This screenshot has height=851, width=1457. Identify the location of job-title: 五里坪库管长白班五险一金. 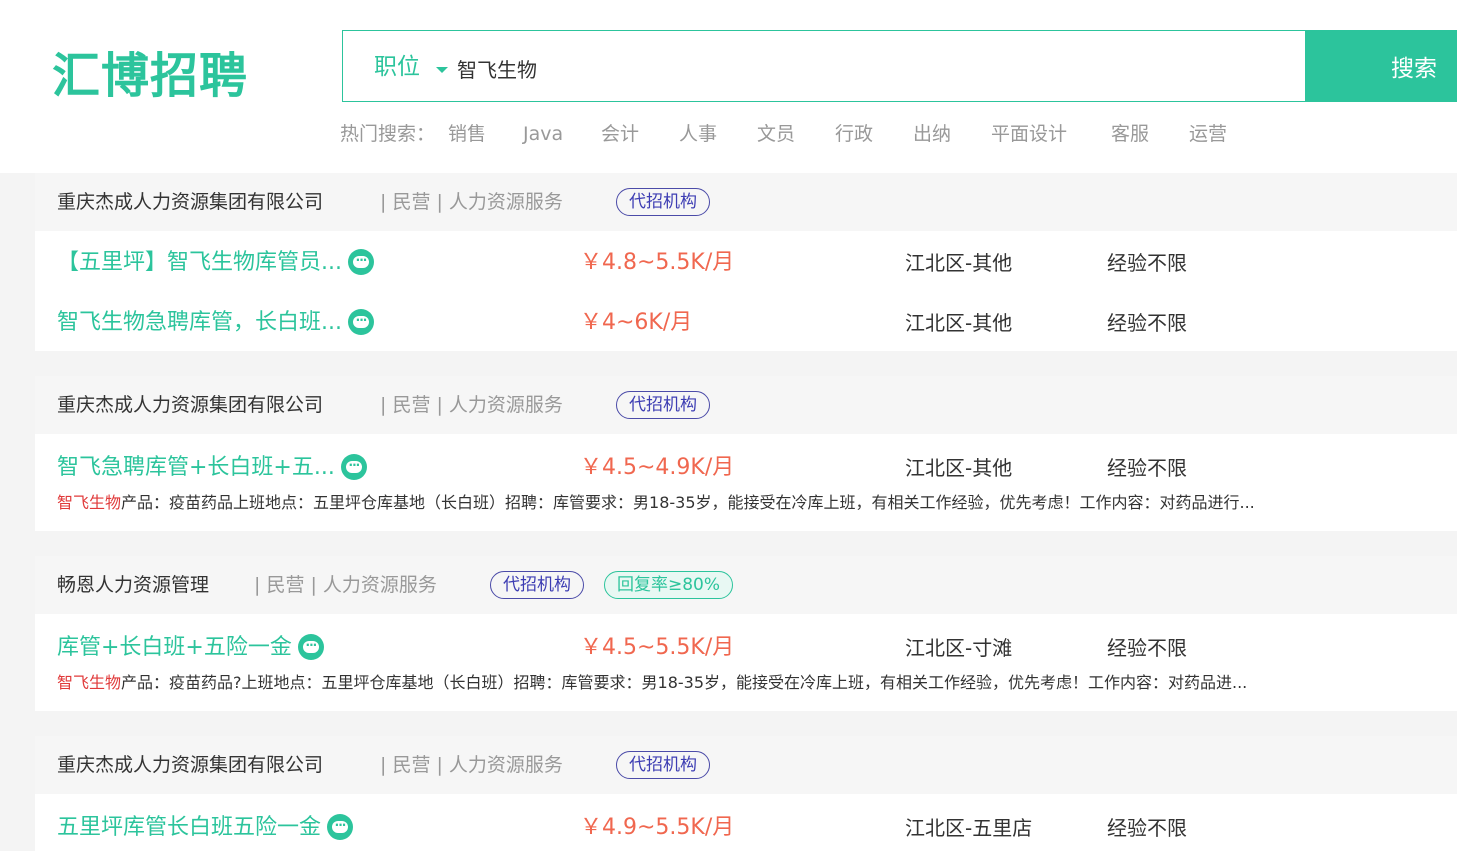
(205, 828).